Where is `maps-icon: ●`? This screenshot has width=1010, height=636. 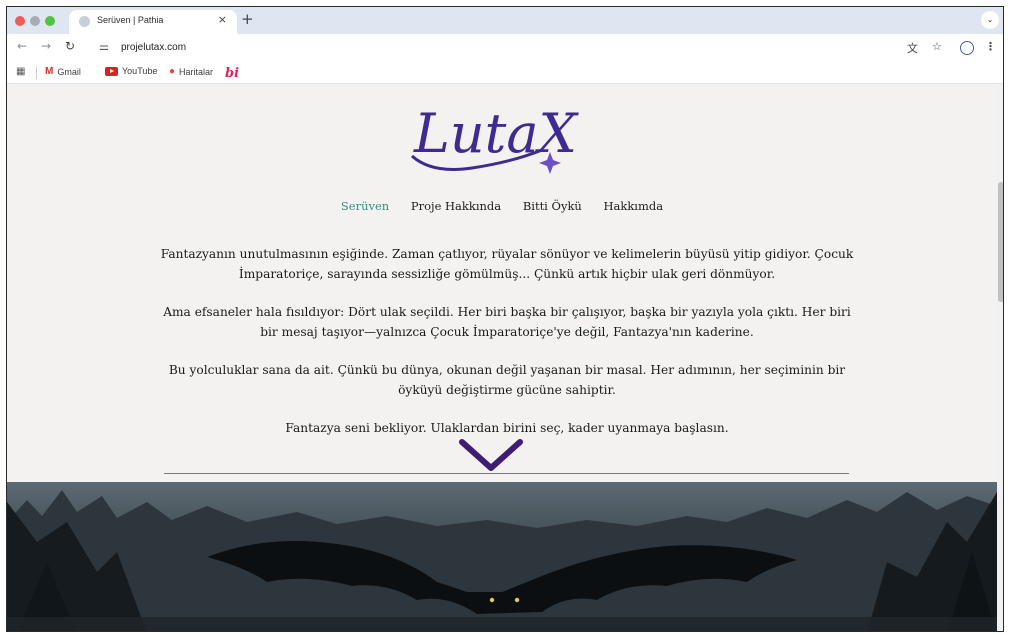 maps-icon: ● is located at coordinates (172, 71).